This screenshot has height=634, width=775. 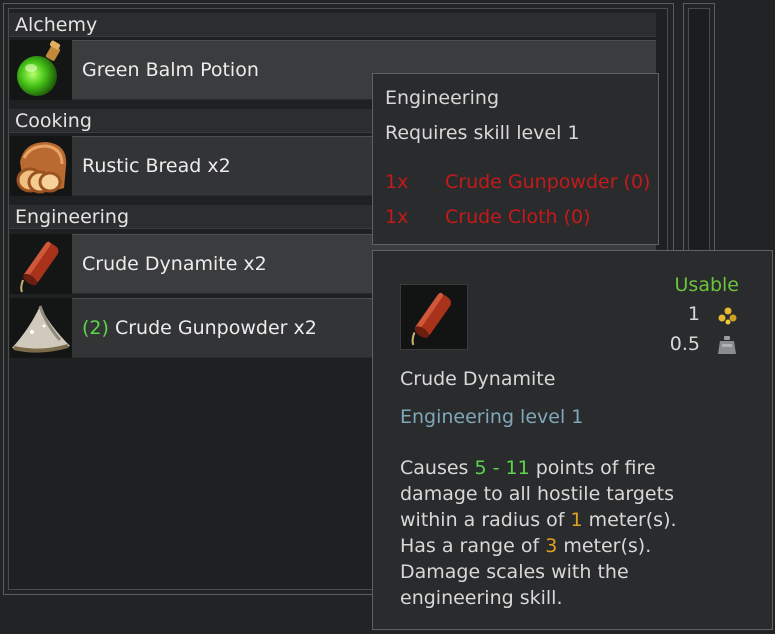 I want to click on range-value: 3, so click(x=551, y=546).